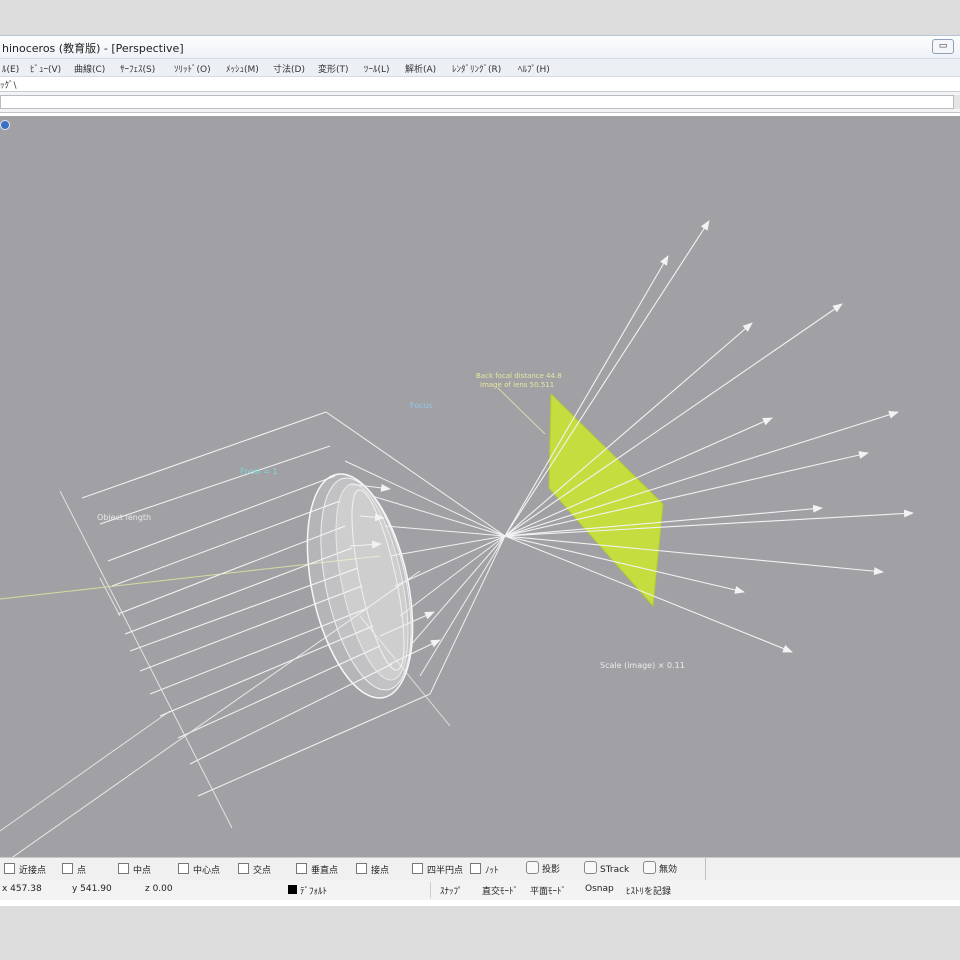 Image resolution: width=960 pixels, height=960 pixels. I want to click on scale-label: Scale (image) × 0.11, so click(642, 665).